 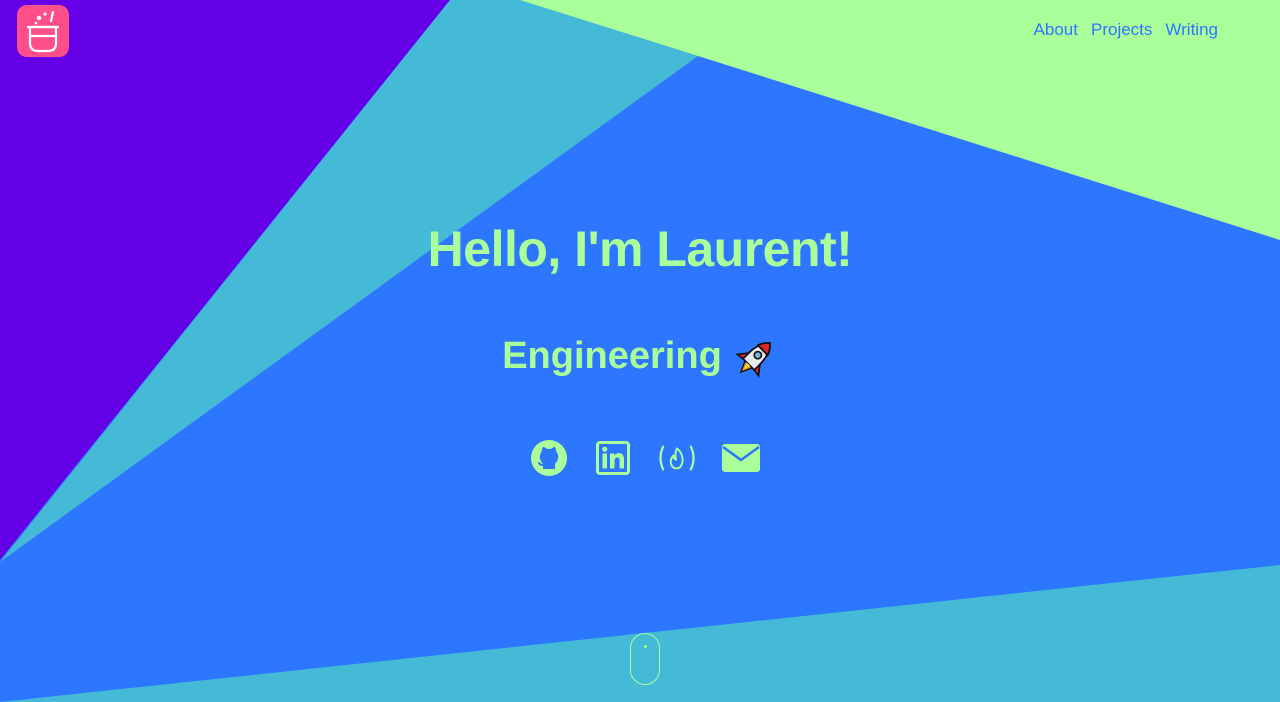 What do you see at coordinates (1121, 30) in the screenshot?
I see `nav-projects-link: Projects` at bounding box center [1121, 30].